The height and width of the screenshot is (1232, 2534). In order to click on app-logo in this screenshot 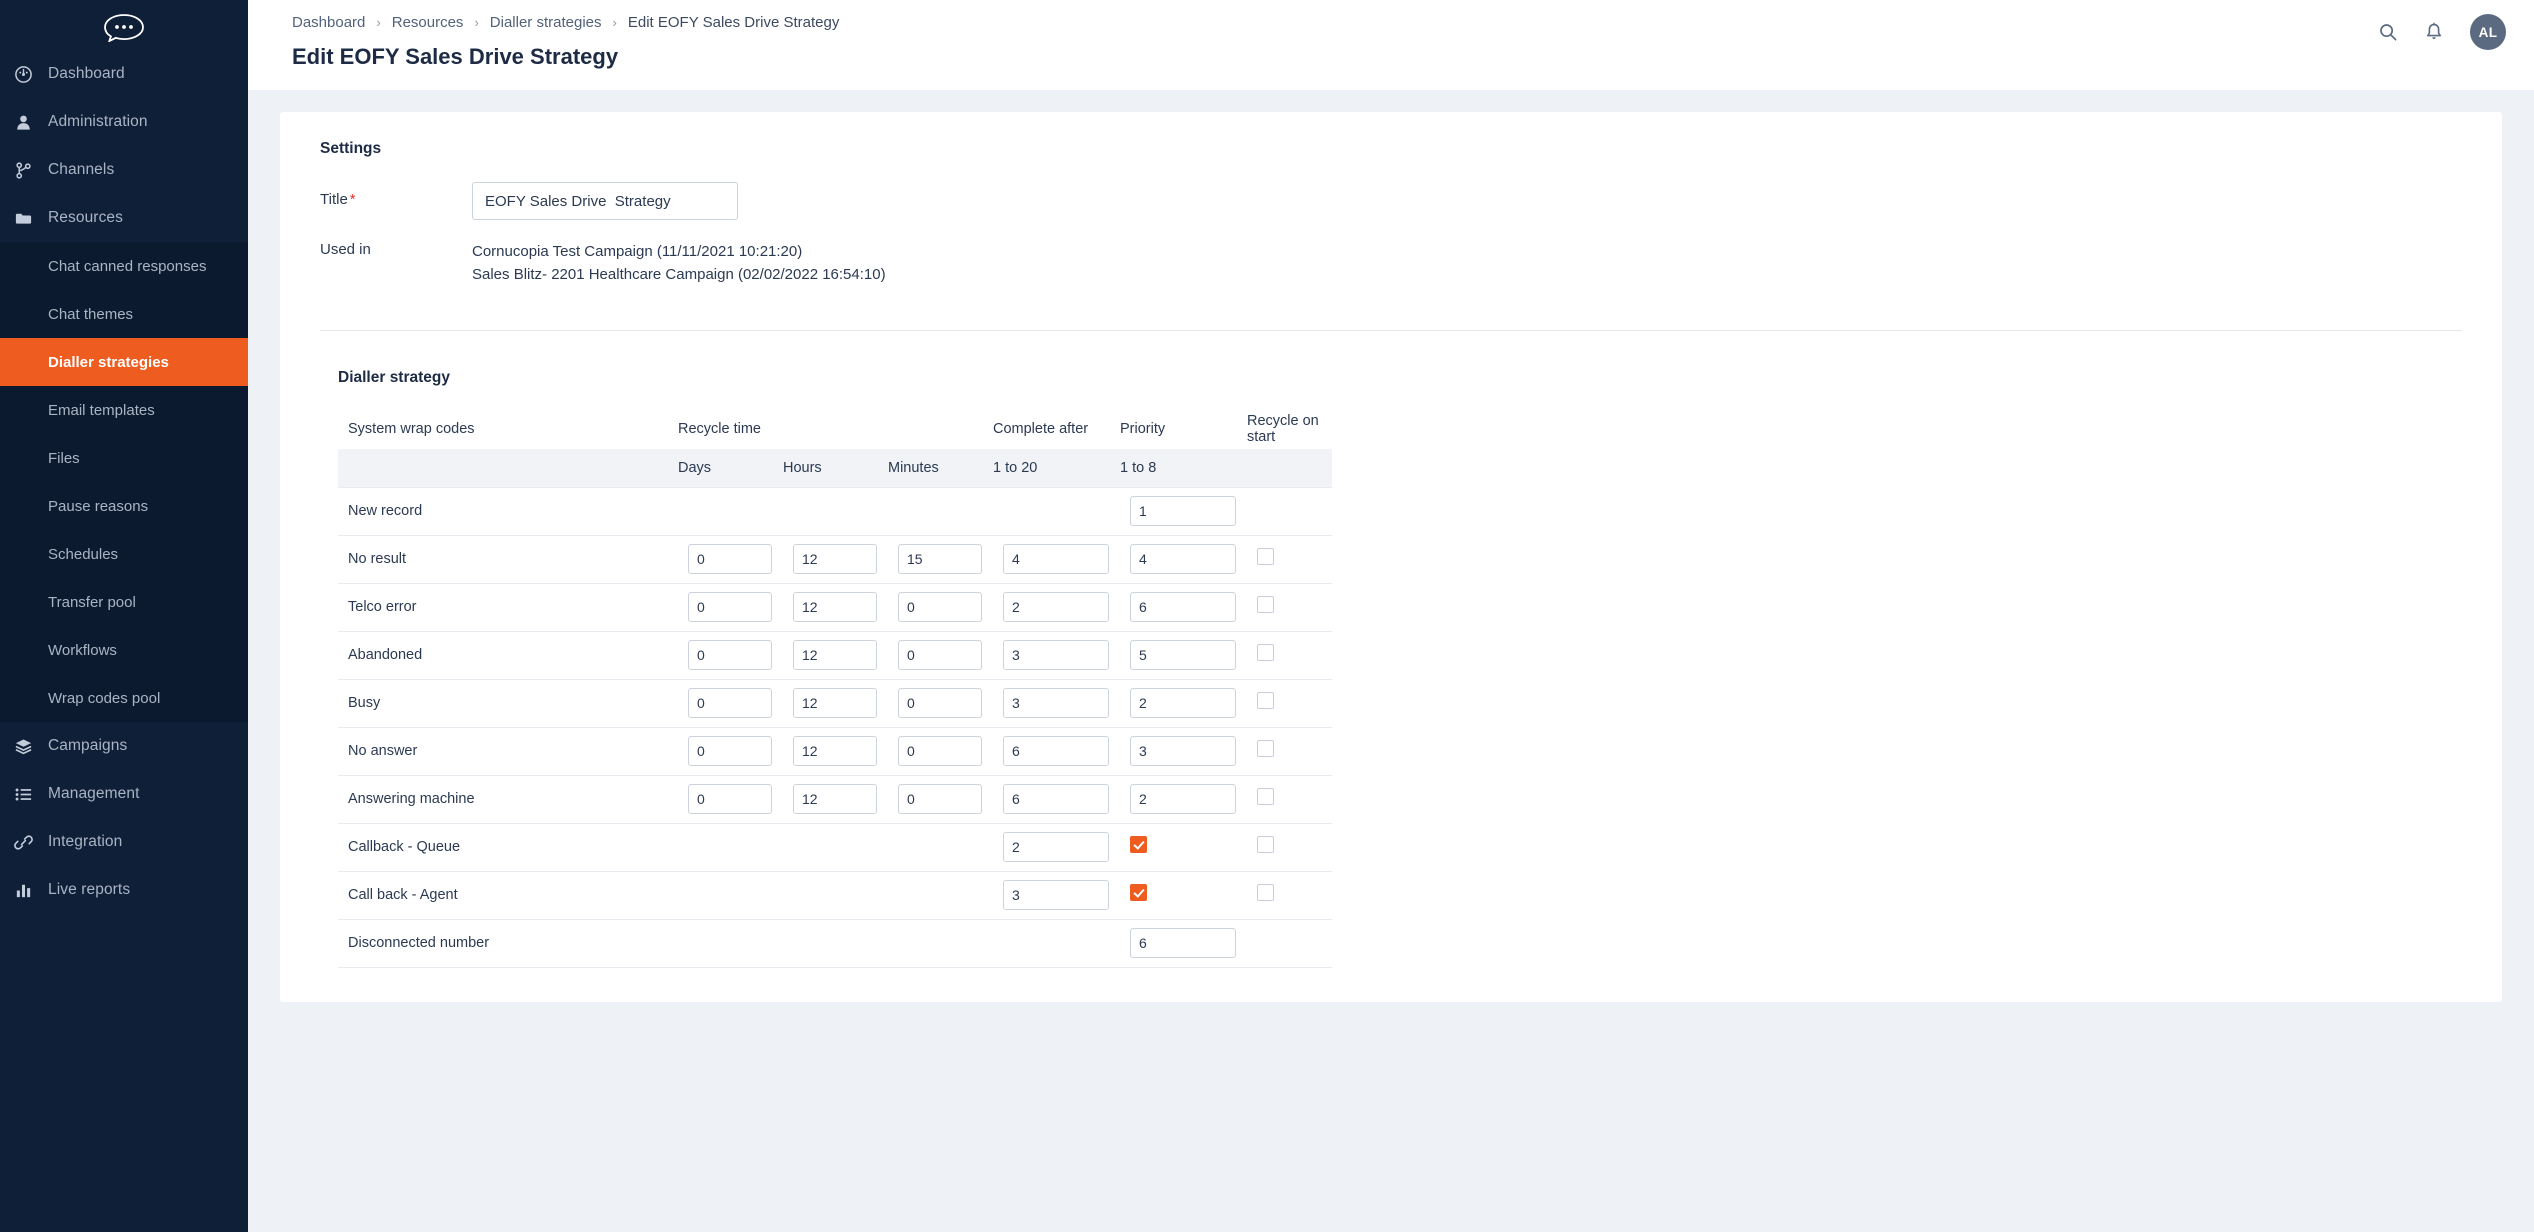, I will do `click(124, 25)`.